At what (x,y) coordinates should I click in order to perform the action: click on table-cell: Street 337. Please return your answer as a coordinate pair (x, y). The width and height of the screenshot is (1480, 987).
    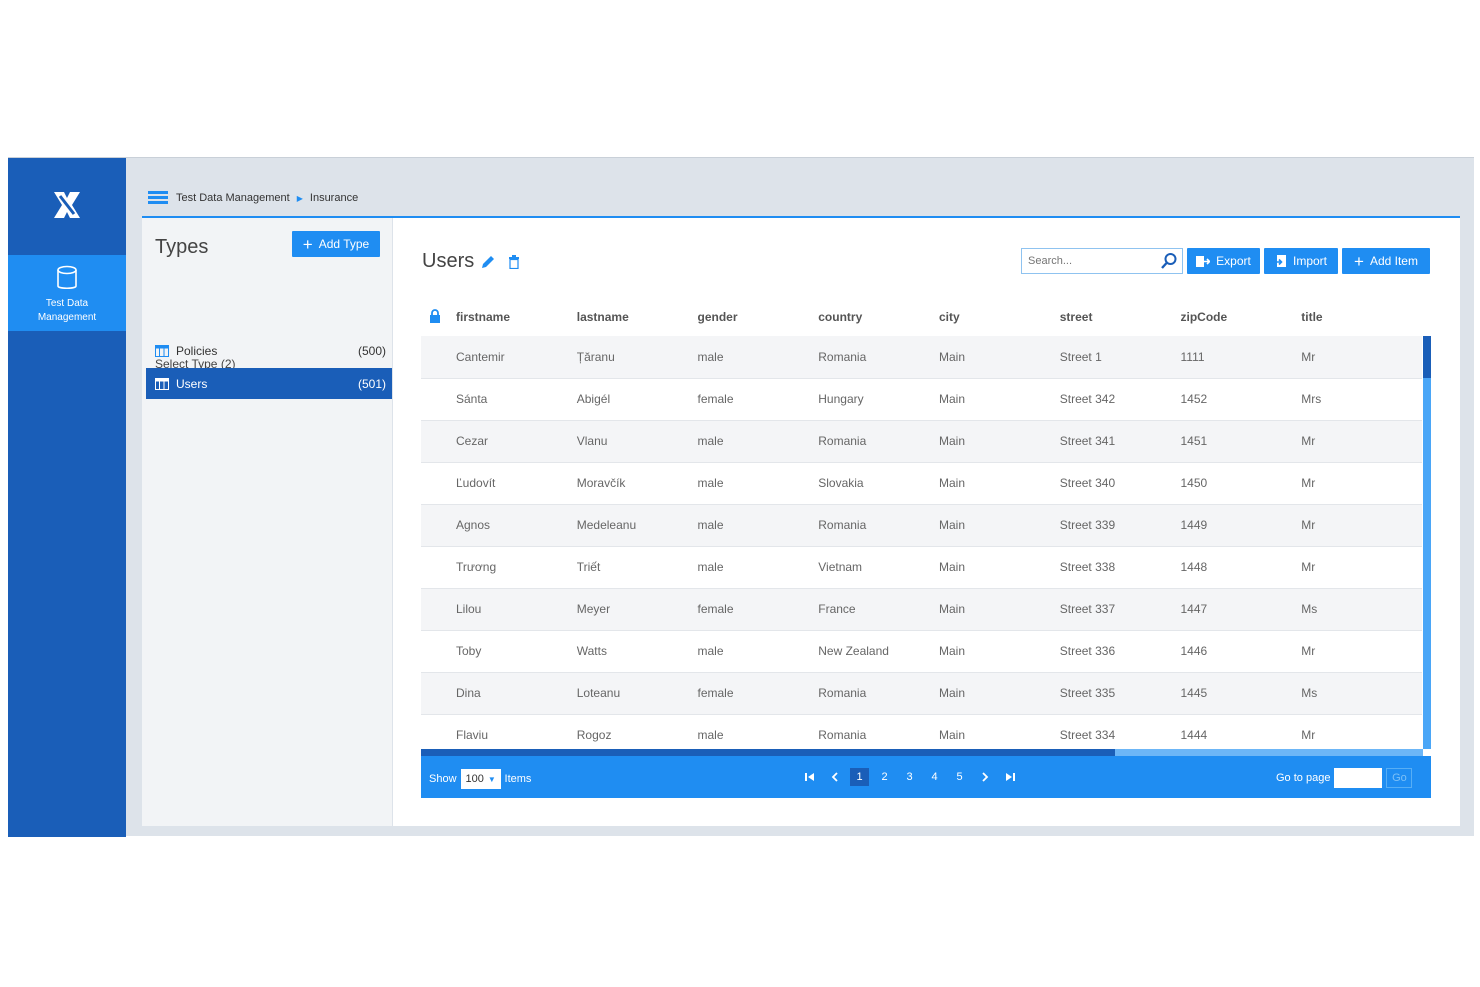
    Looking at the image, I should click on (1120, 609).